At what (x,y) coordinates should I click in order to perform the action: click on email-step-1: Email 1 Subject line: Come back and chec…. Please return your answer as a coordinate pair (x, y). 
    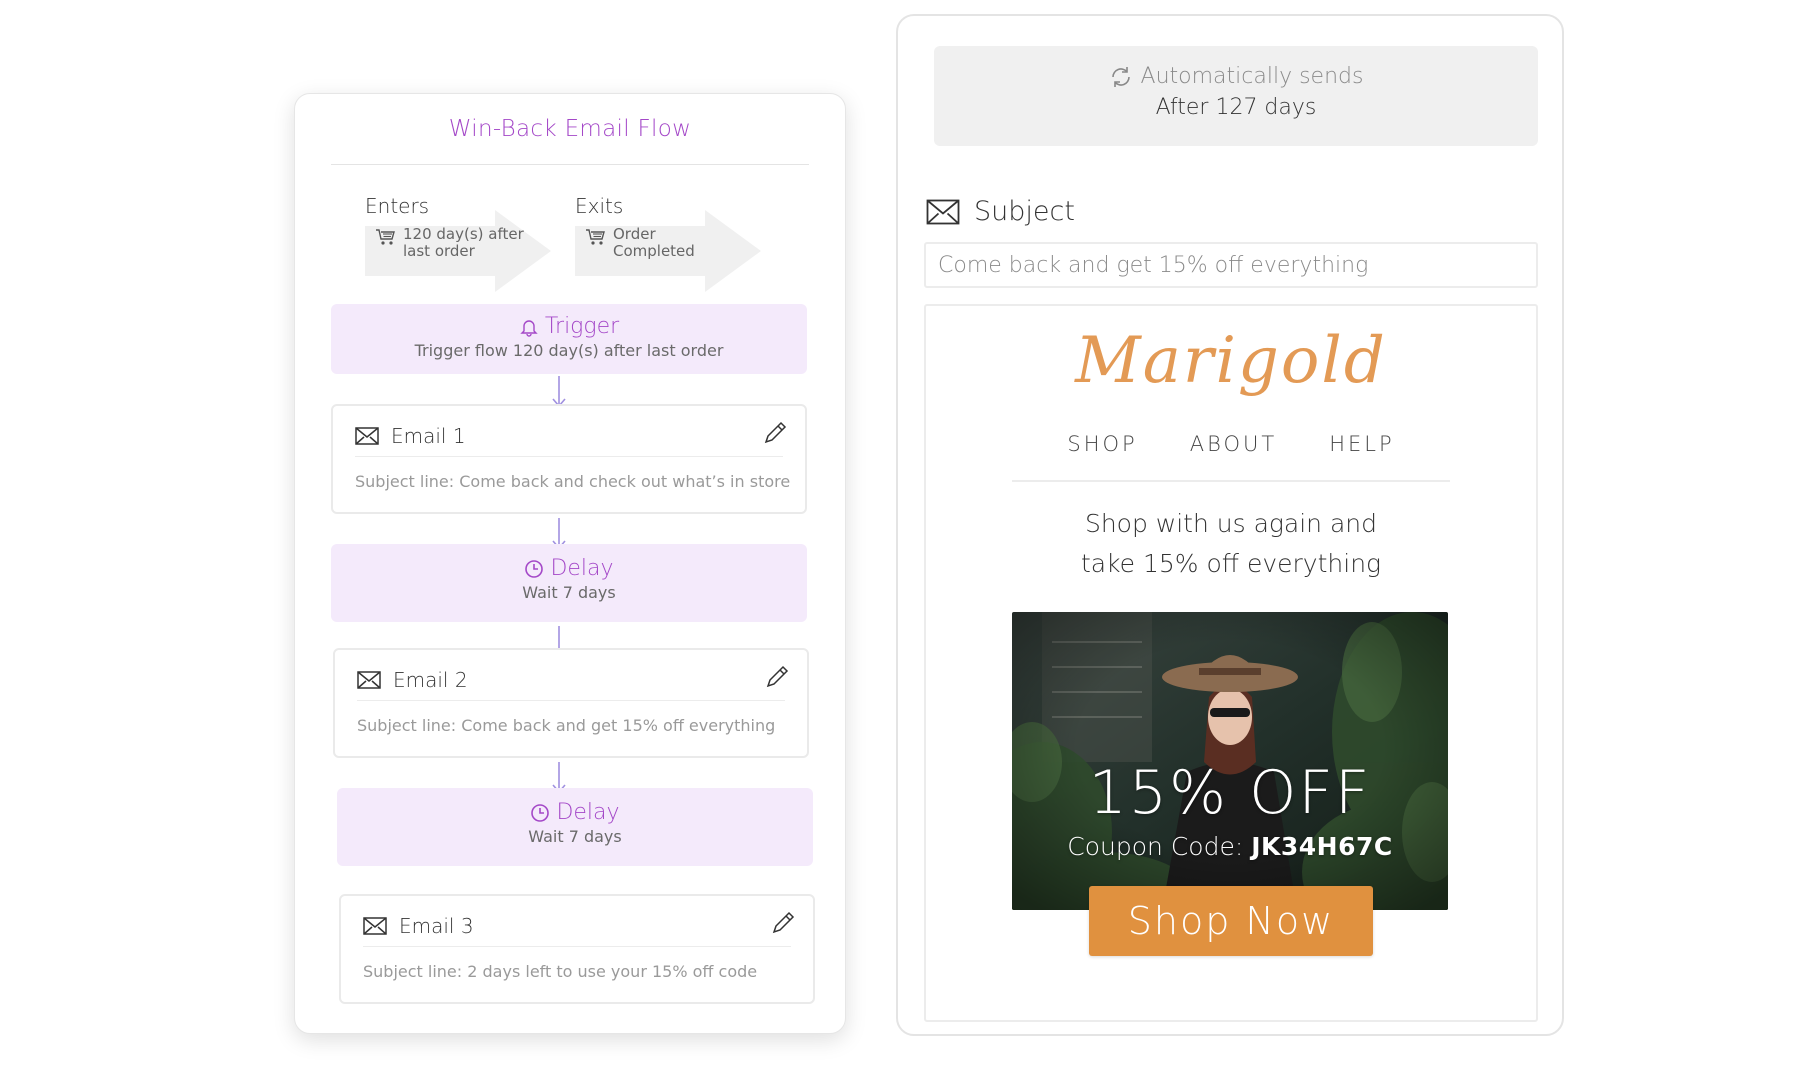
    Looking at the image, I should click on (569, 459).